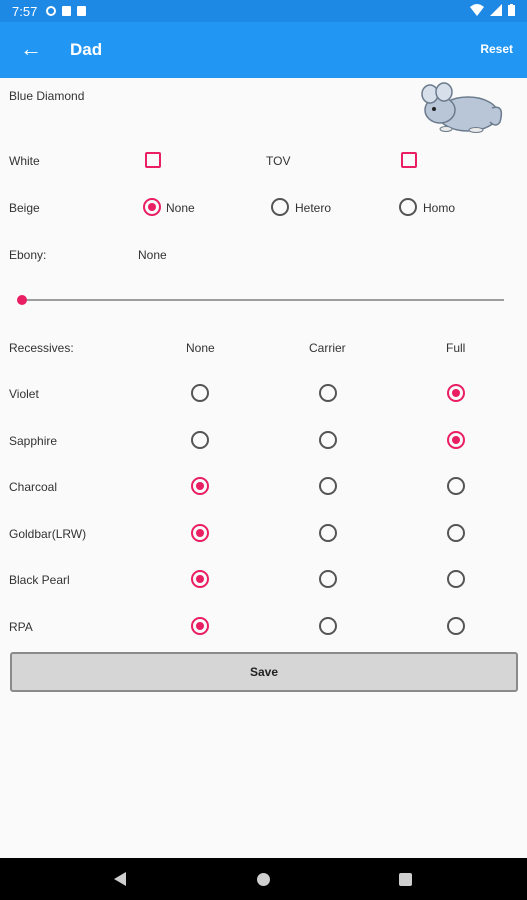 The width and height of the screenshot is (527, 900). I want to click on recessive-column-carrier: Carrier, so click(327, 348).